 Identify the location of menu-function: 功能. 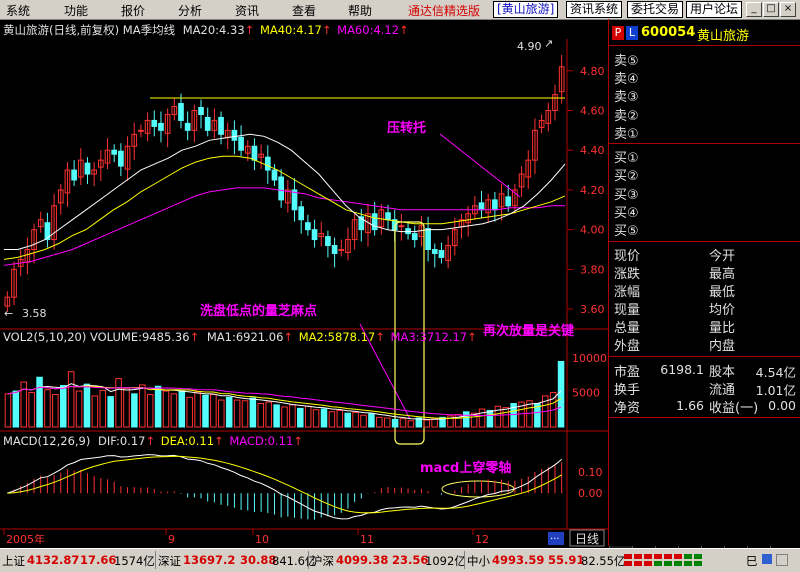
(76, 10).